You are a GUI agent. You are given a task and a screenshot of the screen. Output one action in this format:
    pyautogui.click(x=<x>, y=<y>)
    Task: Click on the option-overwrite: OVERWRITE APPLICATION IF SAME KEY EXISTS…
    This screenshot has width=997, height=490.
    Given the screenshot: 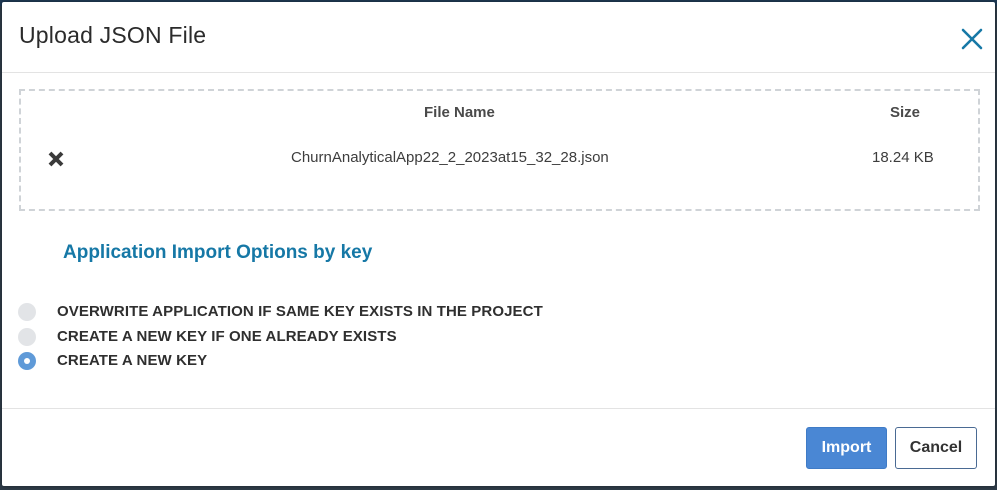 What is the action you would take?
    pyautogui.click(x=318, y=312)
    